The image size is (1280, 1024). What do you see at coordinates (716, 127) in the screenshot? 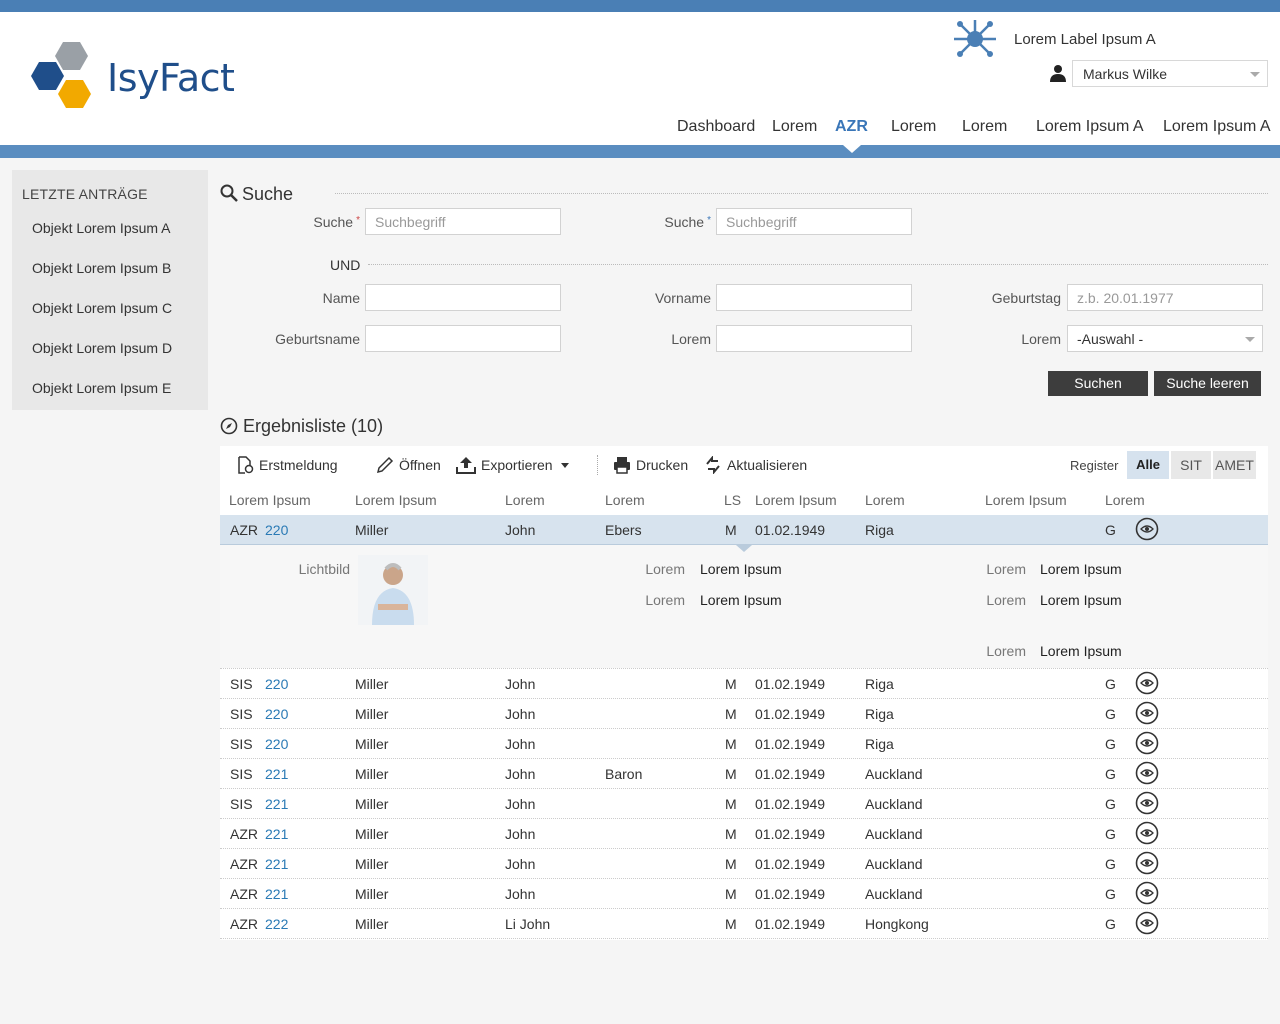
I see `nav-dashboard: Dashboard` at bounding box center [716, 127].